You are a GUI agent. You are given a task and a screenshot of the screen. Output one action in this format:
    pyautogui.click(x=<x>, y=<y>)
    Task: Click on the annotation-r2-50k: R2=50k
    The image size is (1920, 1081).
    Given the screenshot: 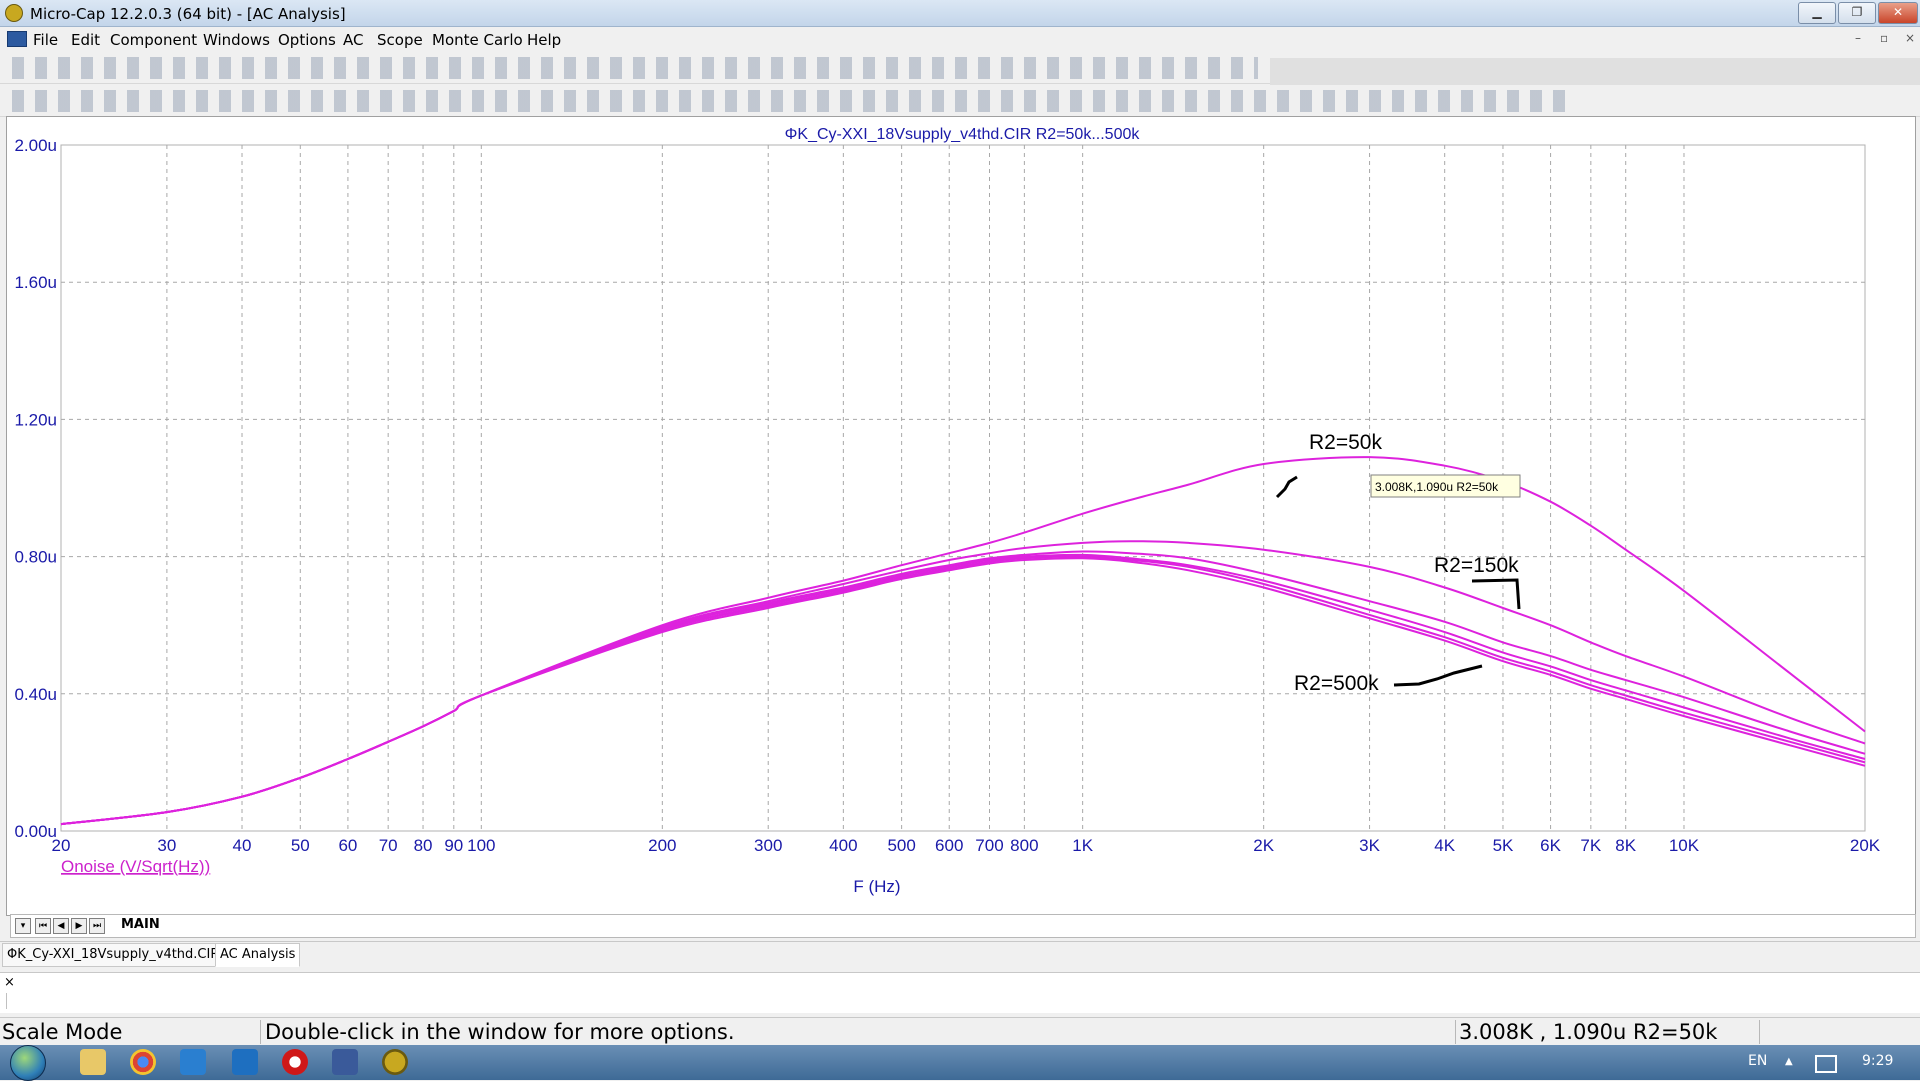 What is the action you would take?
    pyautogui.click(x=1345, y=442)
    